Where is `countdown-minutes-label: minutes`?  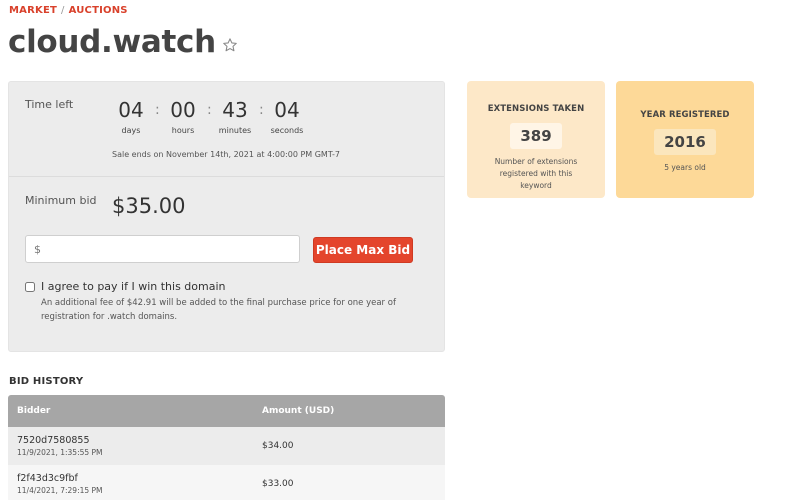 countdown-minutes-label: minutes is located at coordinates (235, 130).